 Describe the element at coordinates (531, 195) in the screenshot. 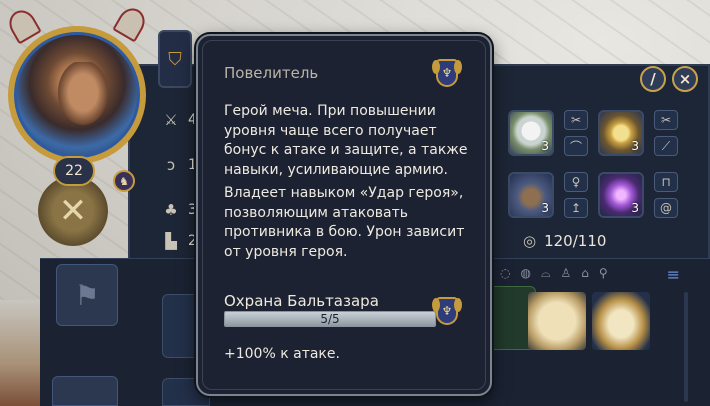

I see `army-slot-soldiers: 3` at that location.